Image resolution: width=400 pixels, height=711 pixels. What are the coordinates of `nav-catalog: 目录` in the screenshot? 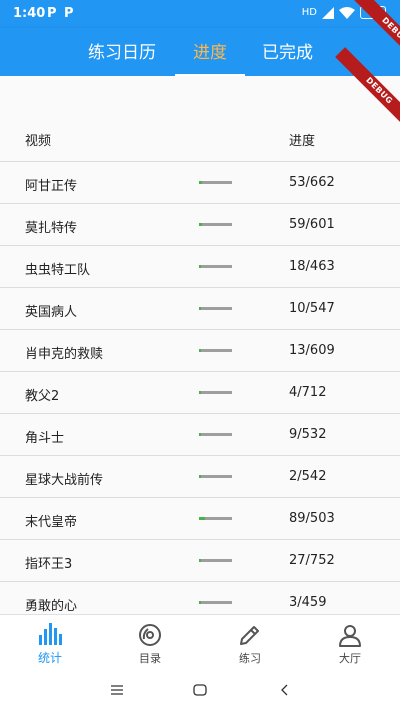 It's located at (150, 643).